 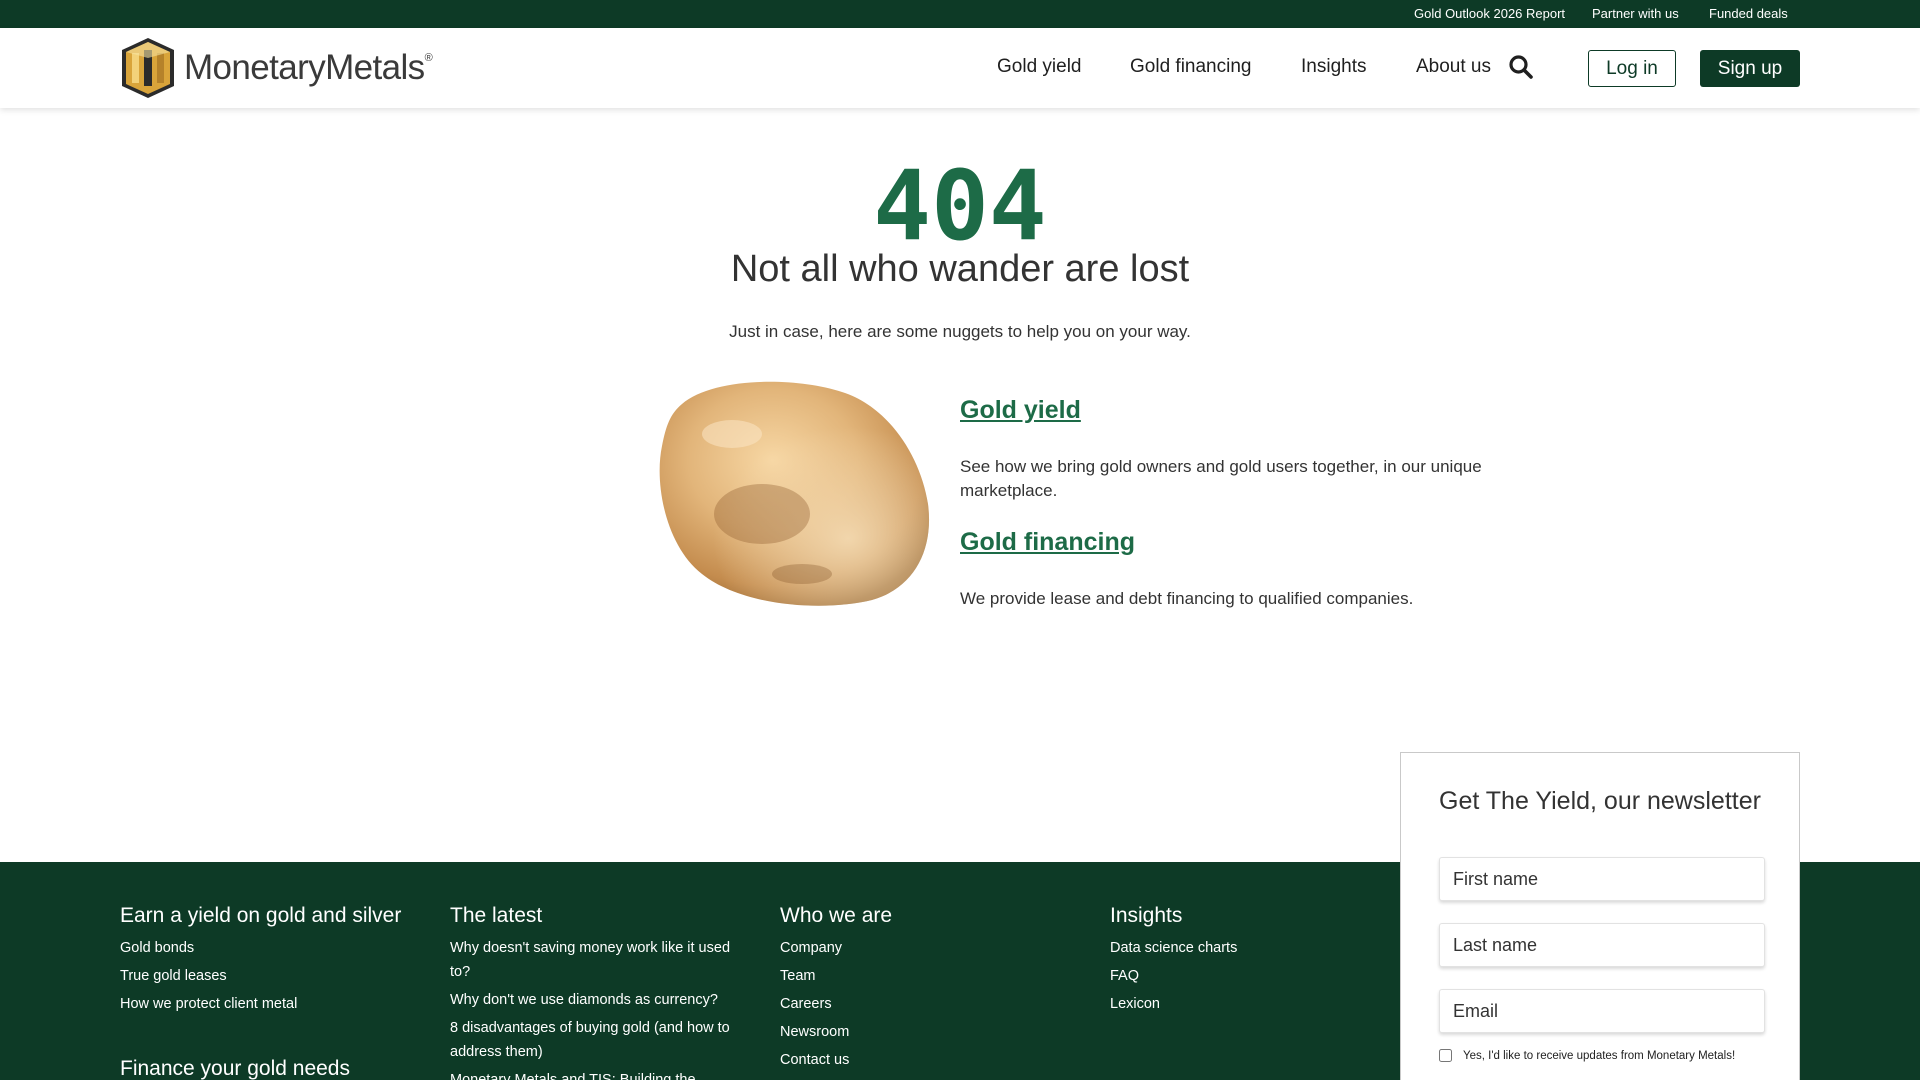 I want to click on footer-link: Why don't we use diamonds as currency?, so click(x=600, y=1000).